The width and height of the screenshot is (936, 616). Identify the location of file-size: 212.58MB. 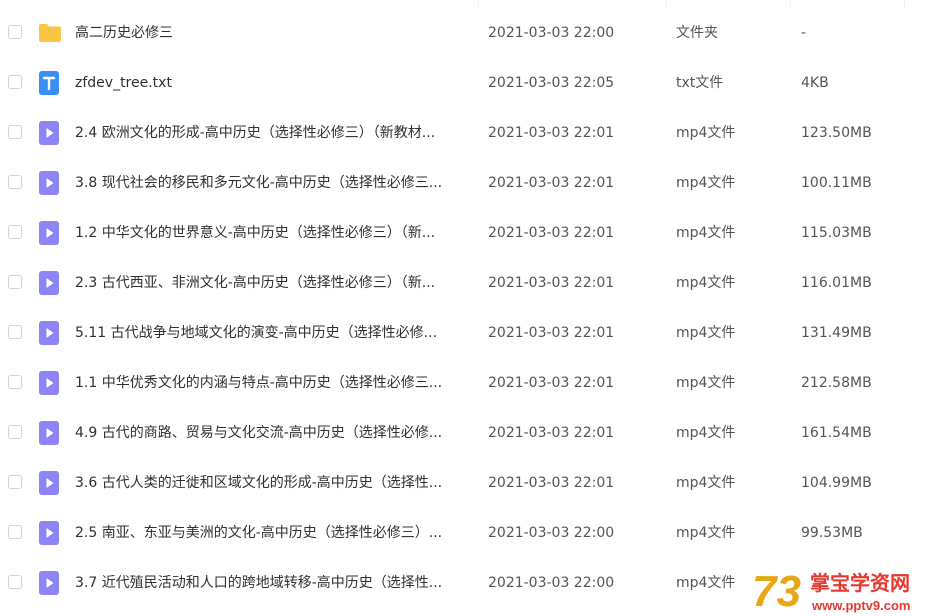
(836, 383).